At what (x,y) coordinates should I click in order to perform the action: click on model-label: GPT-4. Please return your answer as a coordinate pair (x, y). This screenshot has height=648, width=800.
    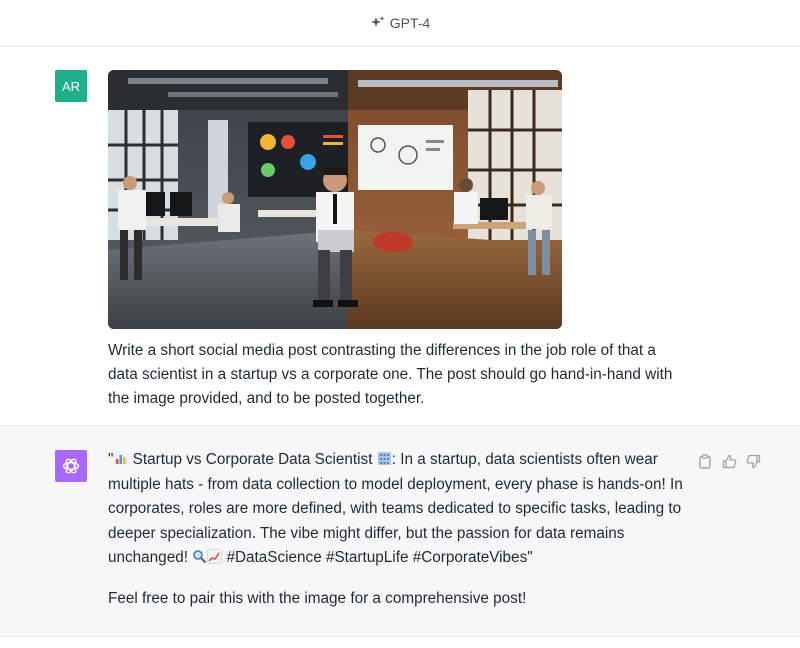
    Looking at the image, I should click on (410, 23).